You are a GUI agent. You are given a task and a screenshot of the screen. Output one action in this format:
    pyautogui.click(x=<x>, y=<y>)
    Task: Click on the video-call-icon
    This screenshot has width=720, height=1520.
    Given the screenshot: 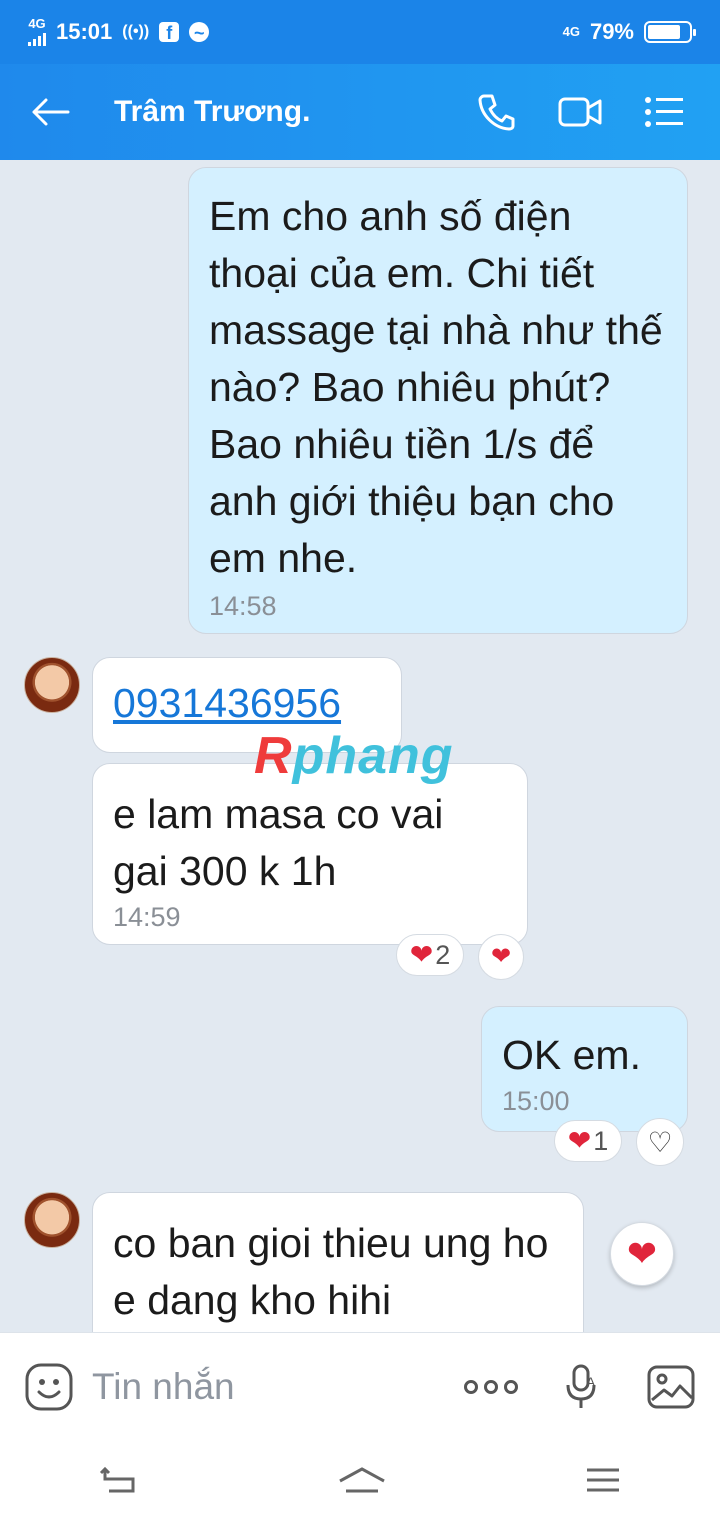 What is the action you would take?
    pyautogui.click(x=580, y=112)
    